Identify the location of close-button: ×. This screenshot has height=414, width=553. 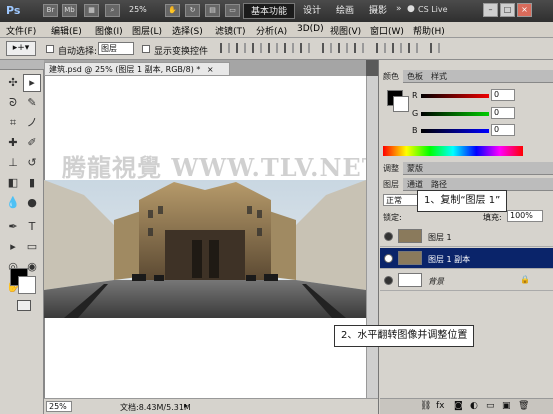
(524, 10).